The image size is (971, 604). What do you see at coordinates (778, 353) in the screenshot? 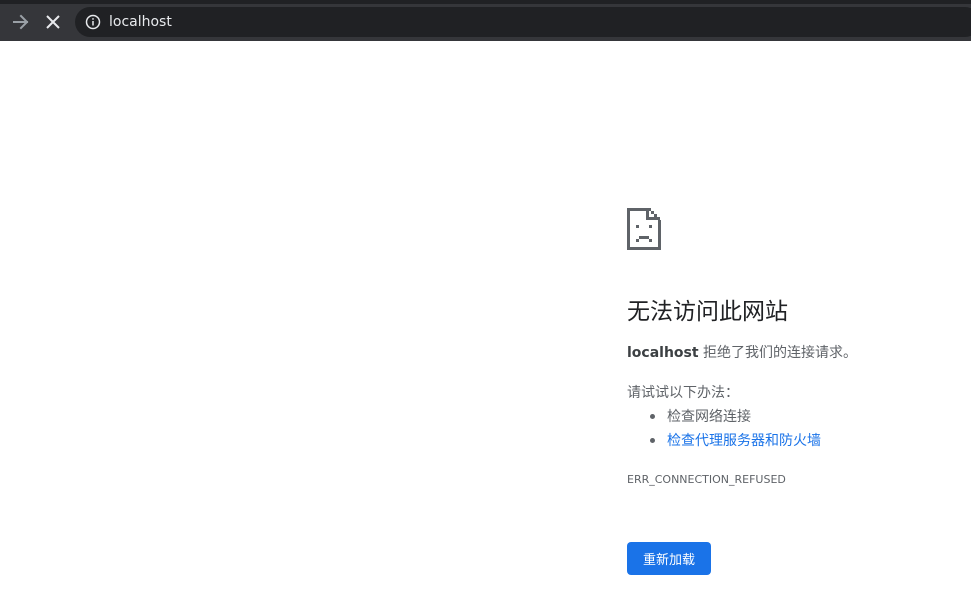
I see `summary-text: 拒绝了我们的连接请求。` at bounding box center [778, 353].